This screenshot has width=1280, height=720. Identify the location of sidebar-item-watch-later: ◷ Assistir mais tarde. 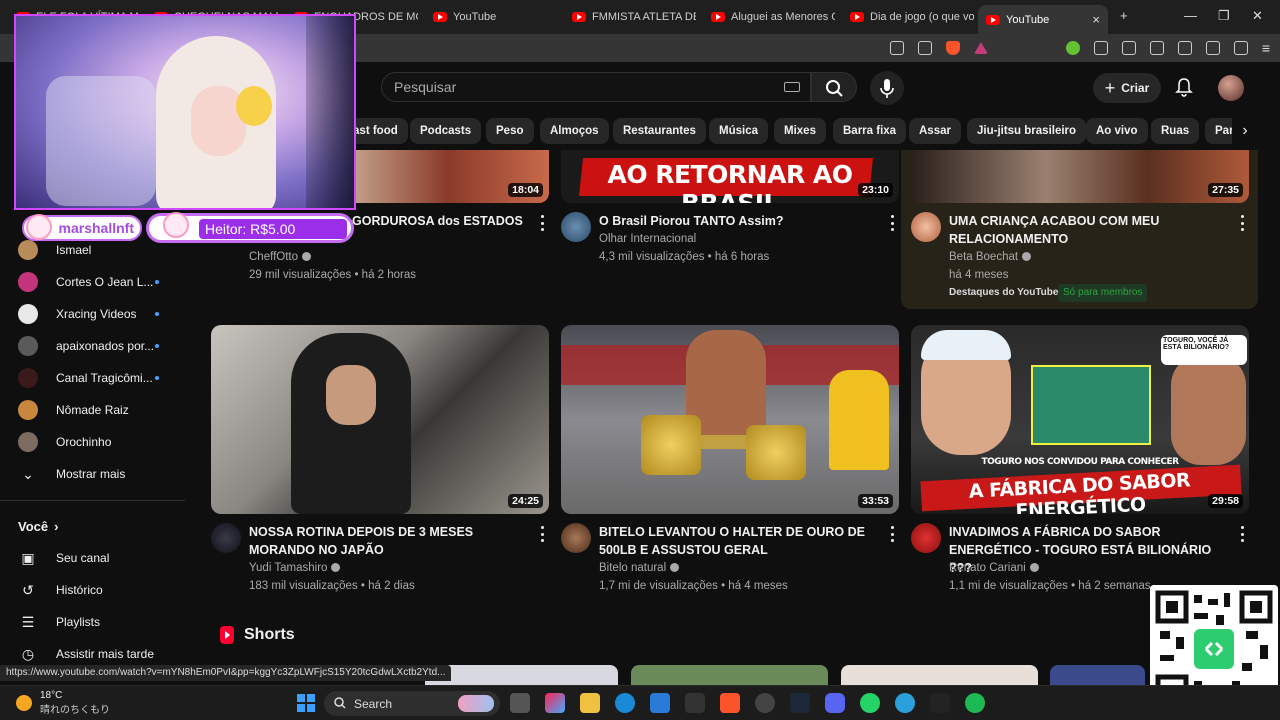
(86, 654).